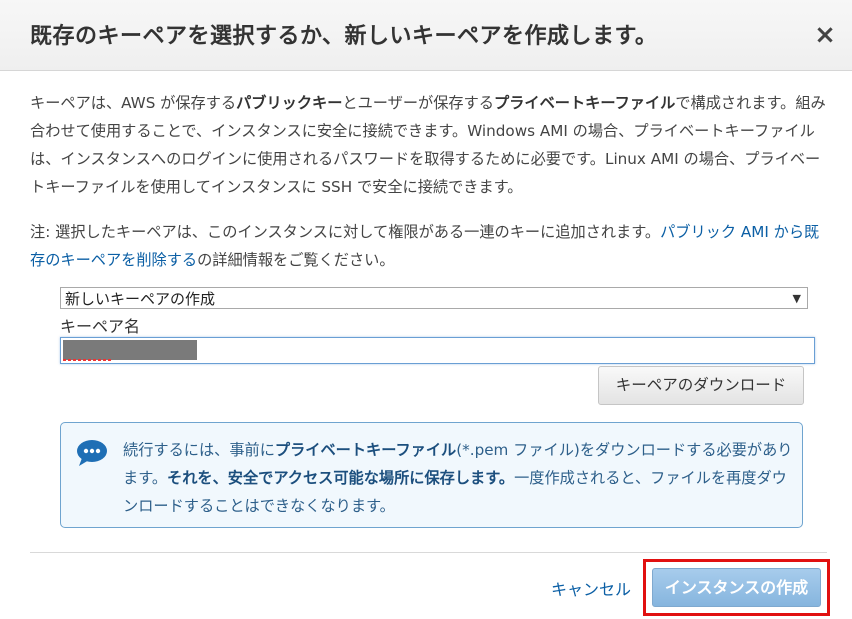  Describe the element at coordinates (825, 35) in the screenshot. I see `close-icon: ×` at that location.